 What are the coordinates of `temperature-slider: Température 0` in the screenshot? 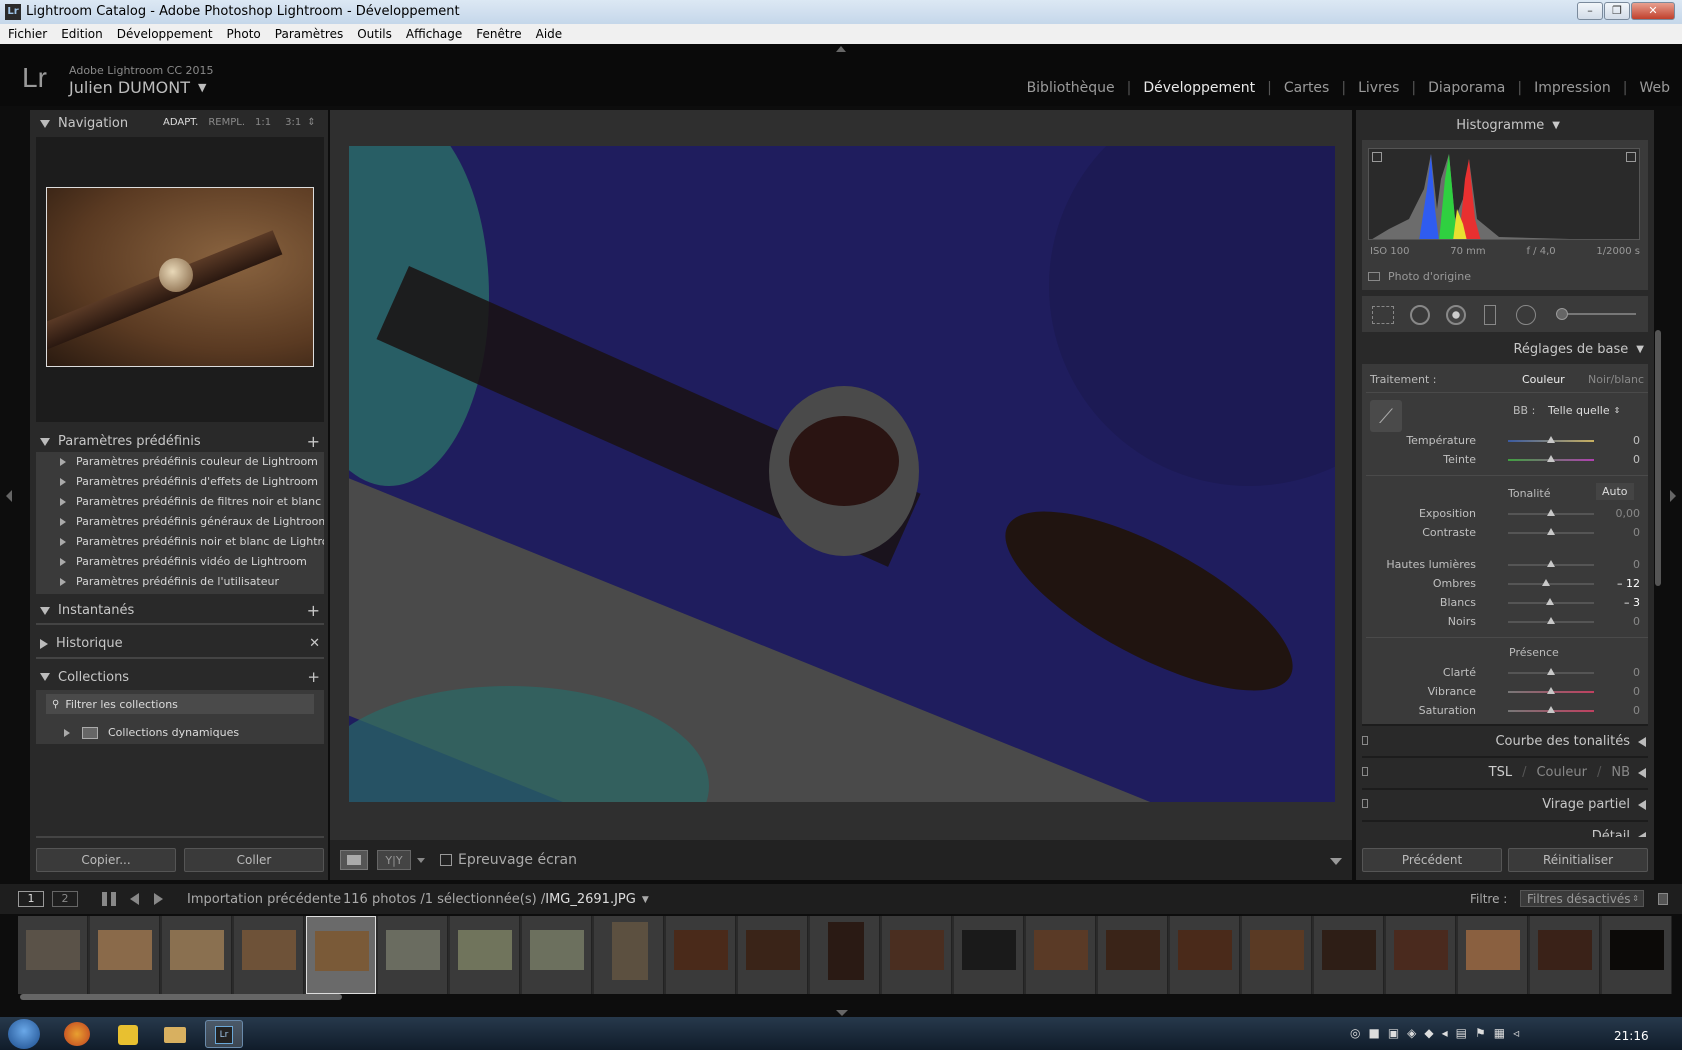 It's located at (1502, 441).